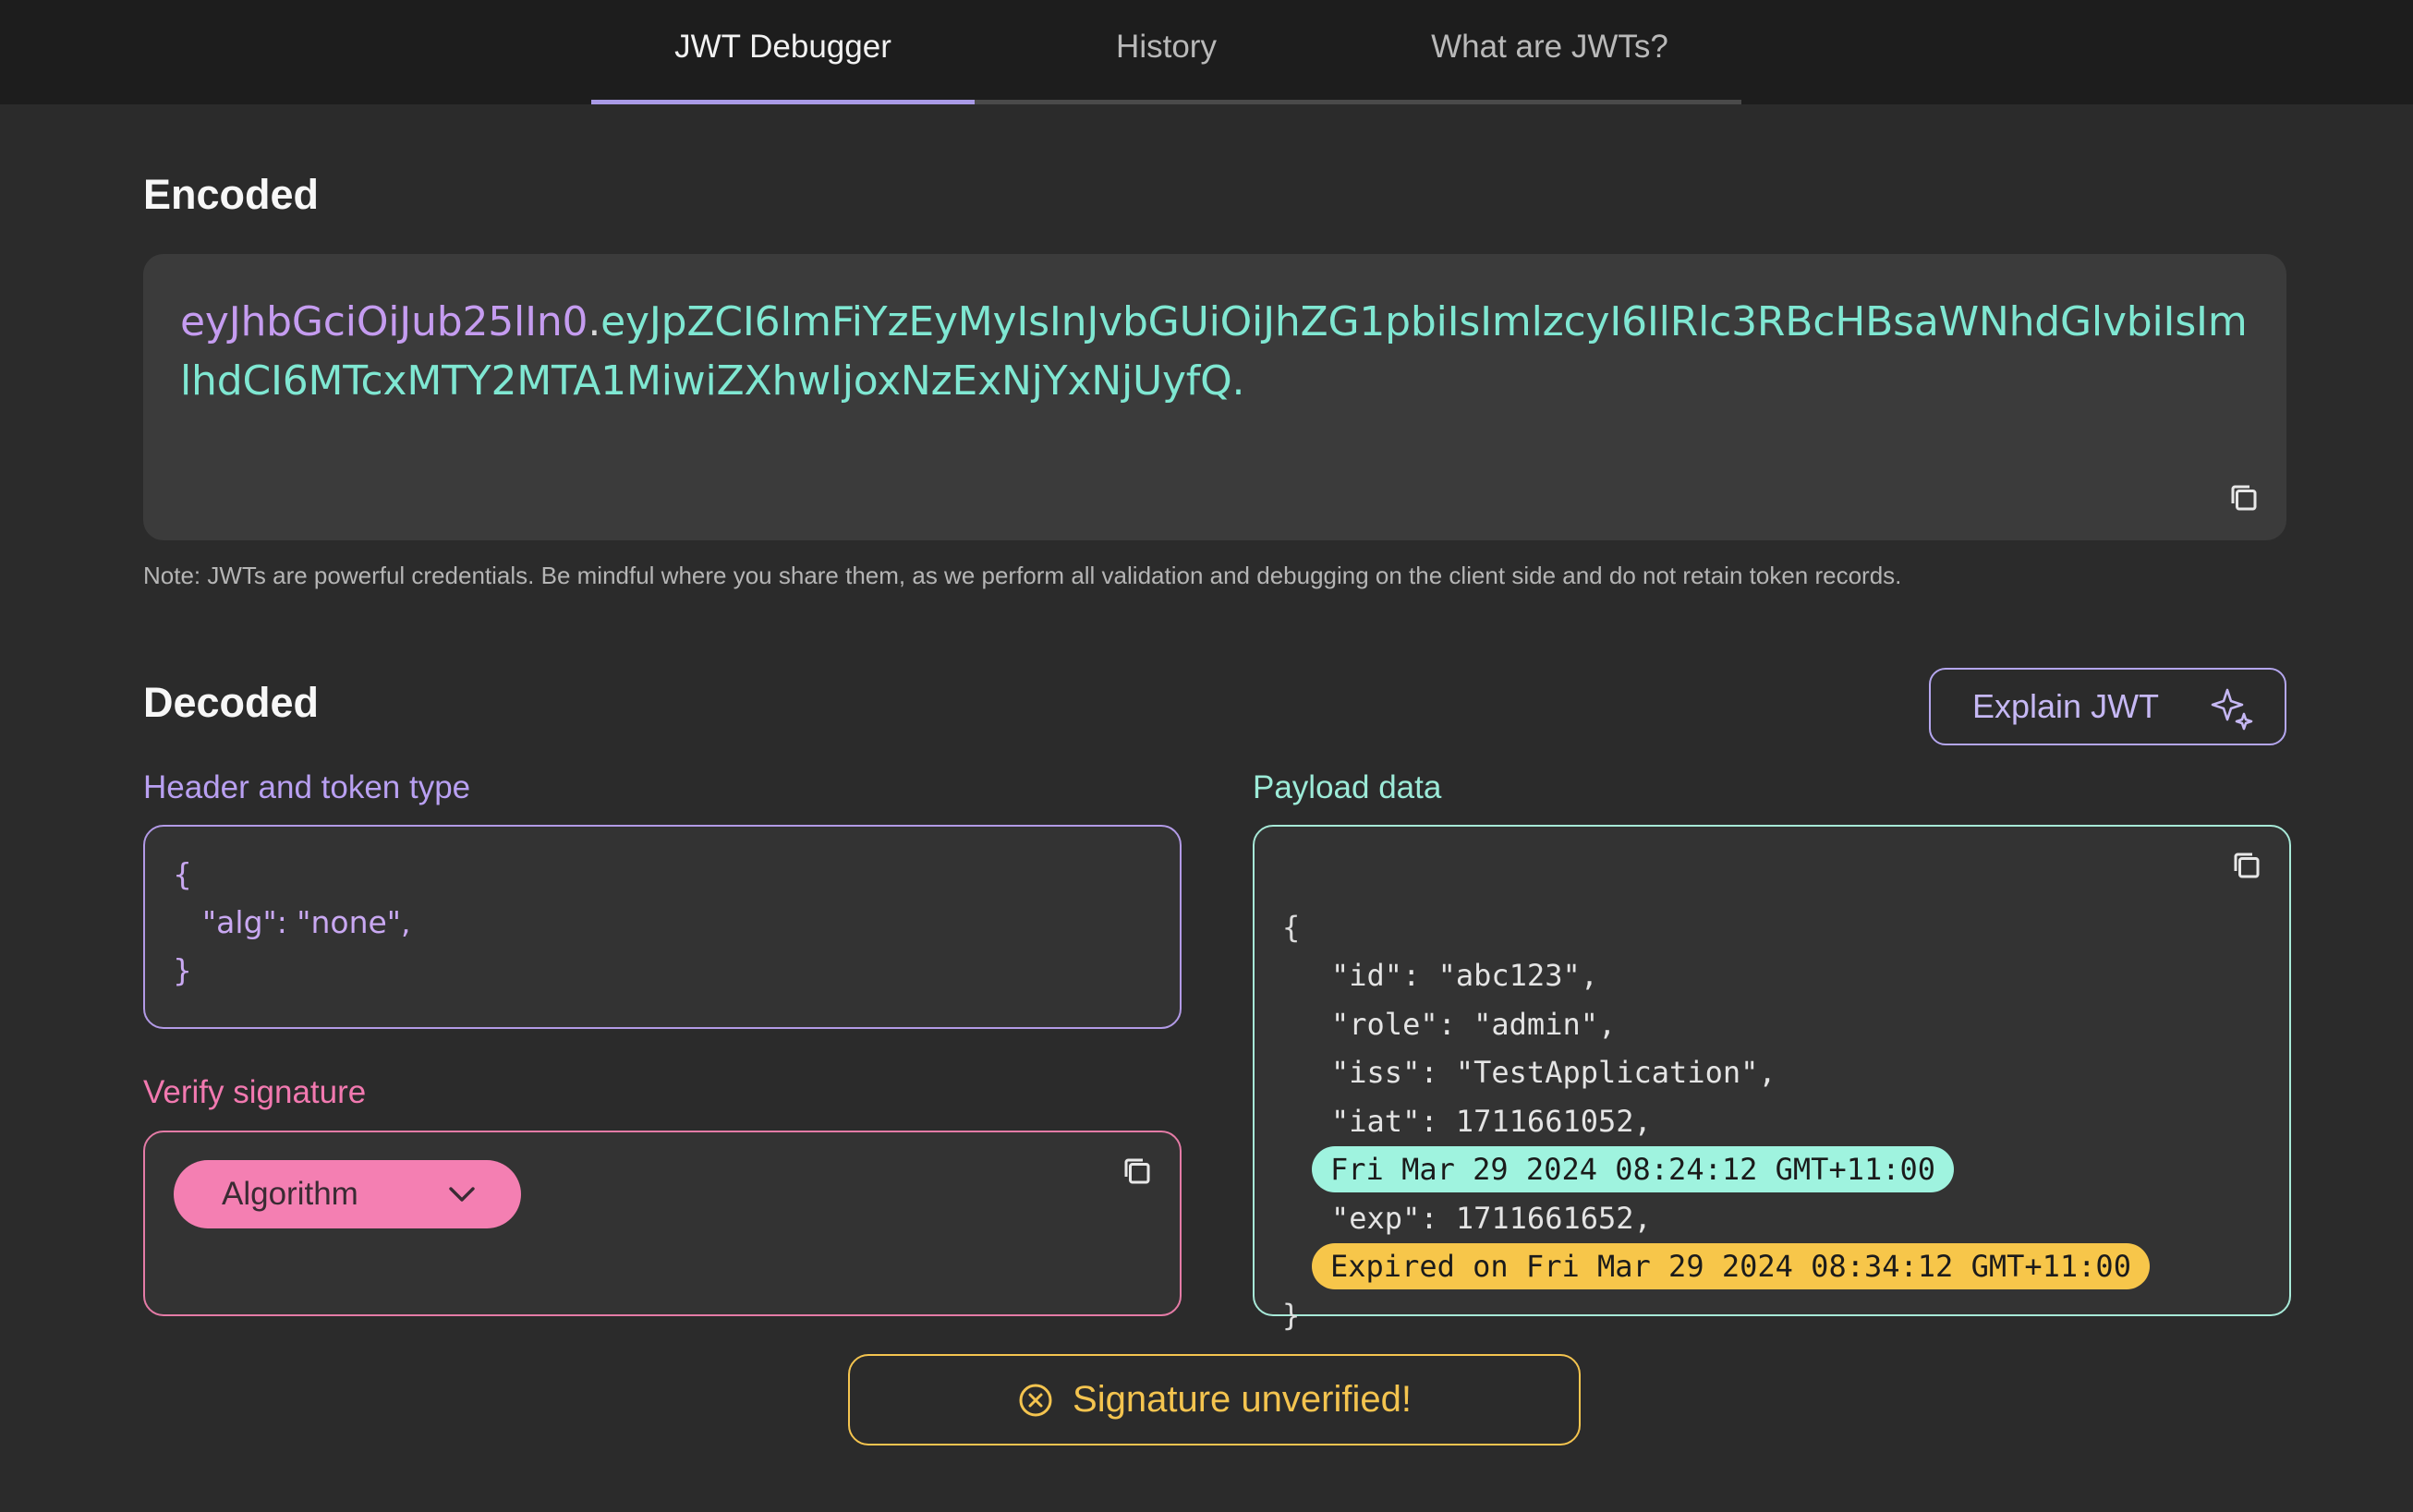 The image size is (2413, 1512). I want to click on chevron-down-icon, so click(462, 1194).